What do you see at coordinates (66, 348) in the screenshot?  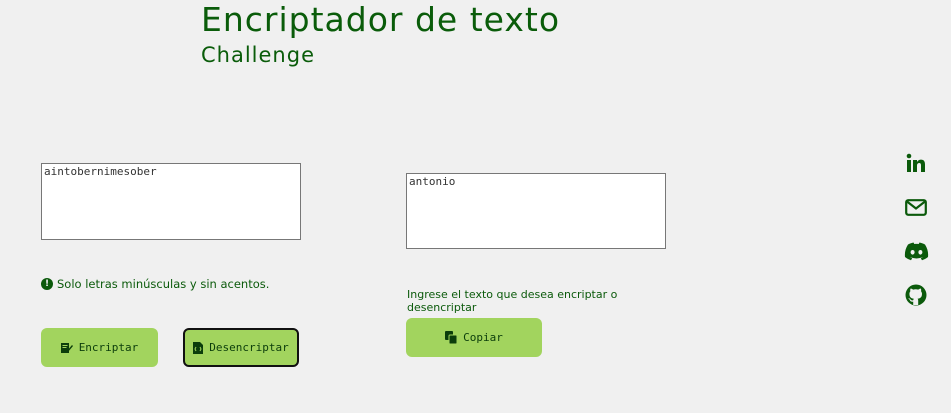 I see `edit-document-icon` at bounding box center [66, 348].